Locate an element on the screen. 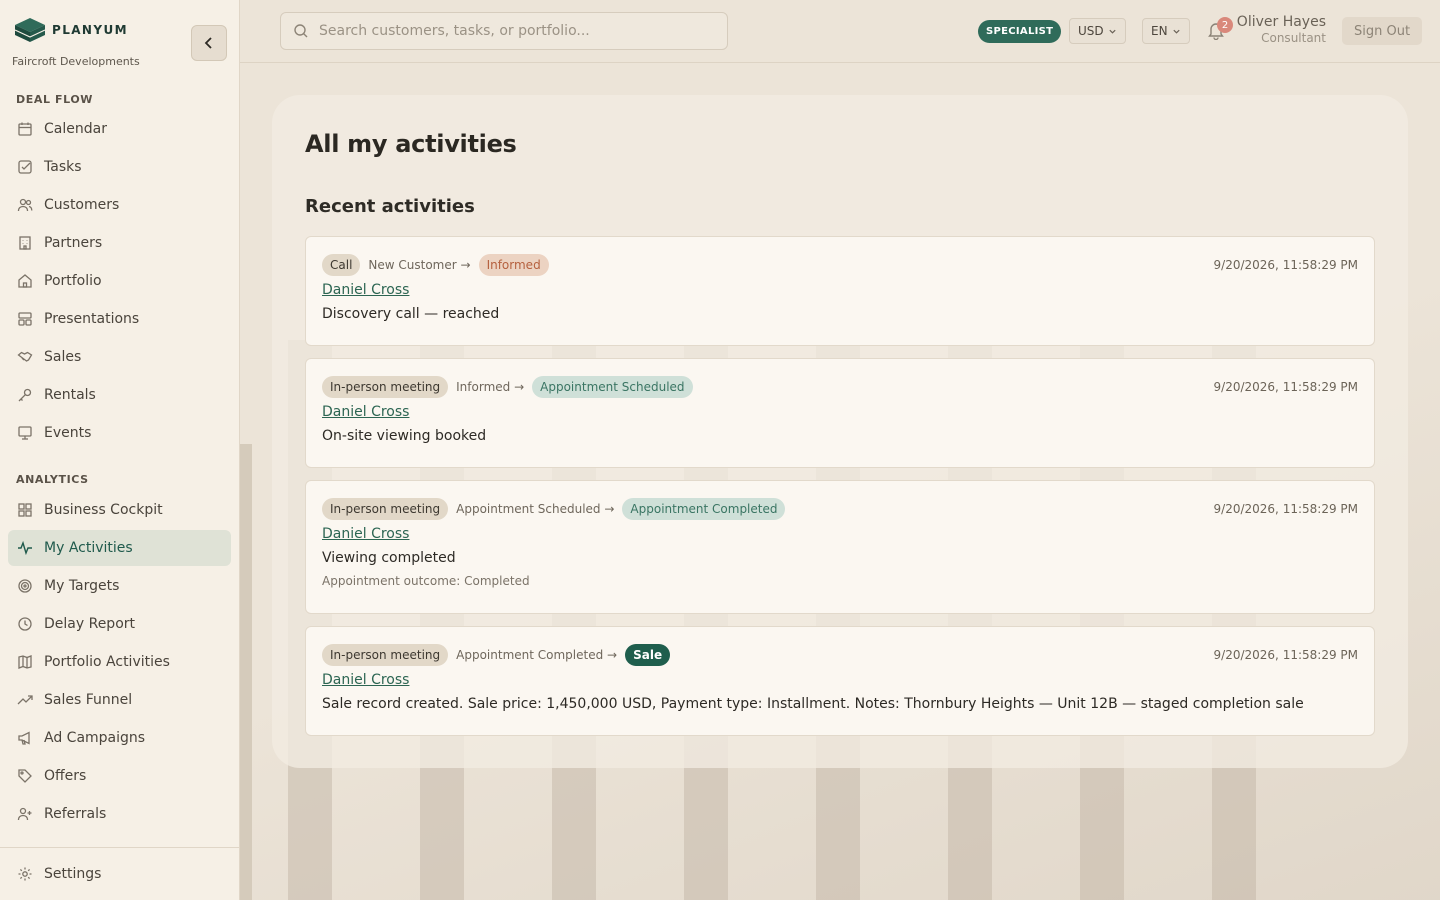  activity-note: Appointment outcome: Completed is located at coordinates (426, 581).